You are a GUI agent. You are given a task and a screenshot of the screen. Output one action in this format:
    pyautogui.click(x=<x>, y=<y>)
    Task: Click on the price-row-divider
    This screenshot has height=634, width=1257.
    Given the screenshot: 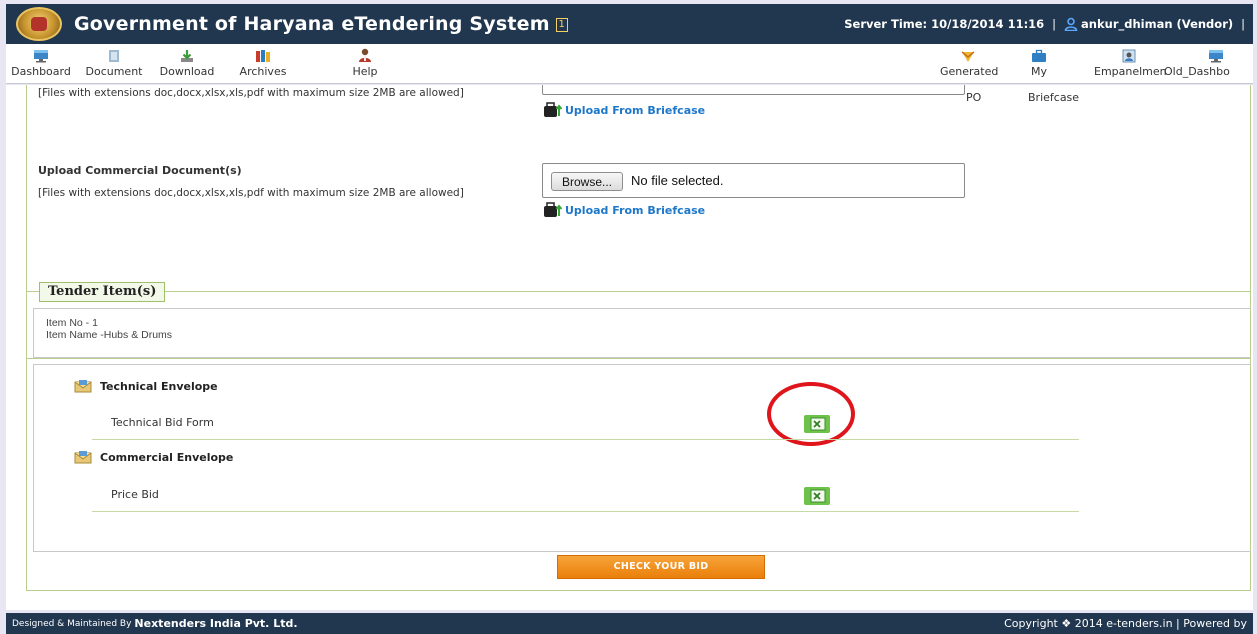 What is the action you would take?
    pyautogui.click(x=585, y=511)
    